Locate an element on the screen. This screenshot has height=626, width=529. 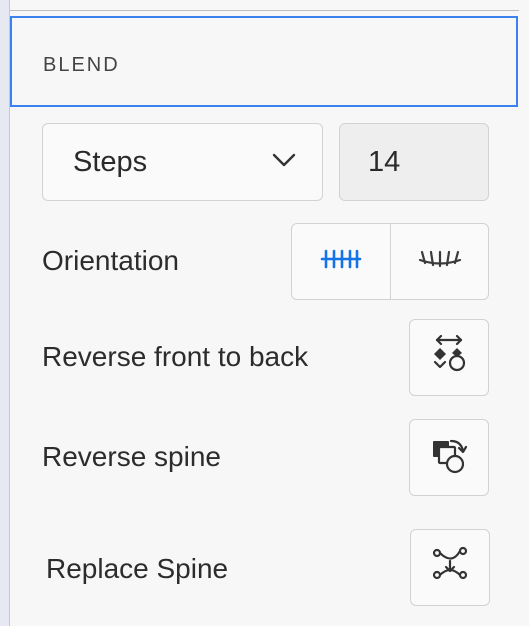
section-title: BLEND is located at coordinates (81, 65).